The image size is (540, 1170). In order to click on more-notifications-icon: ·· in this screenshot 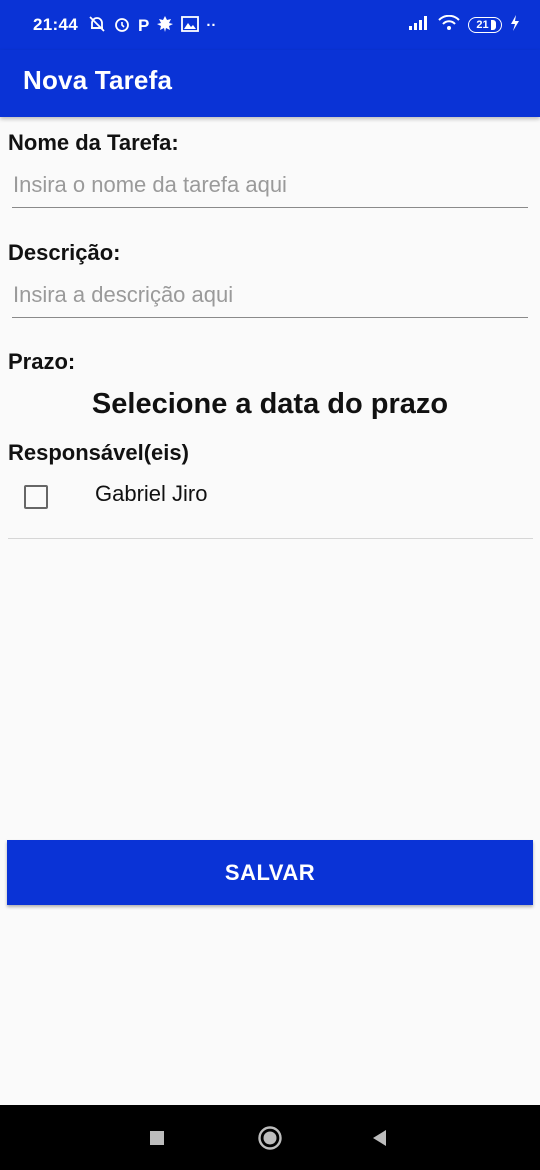, I will do `click(211, 25)`.